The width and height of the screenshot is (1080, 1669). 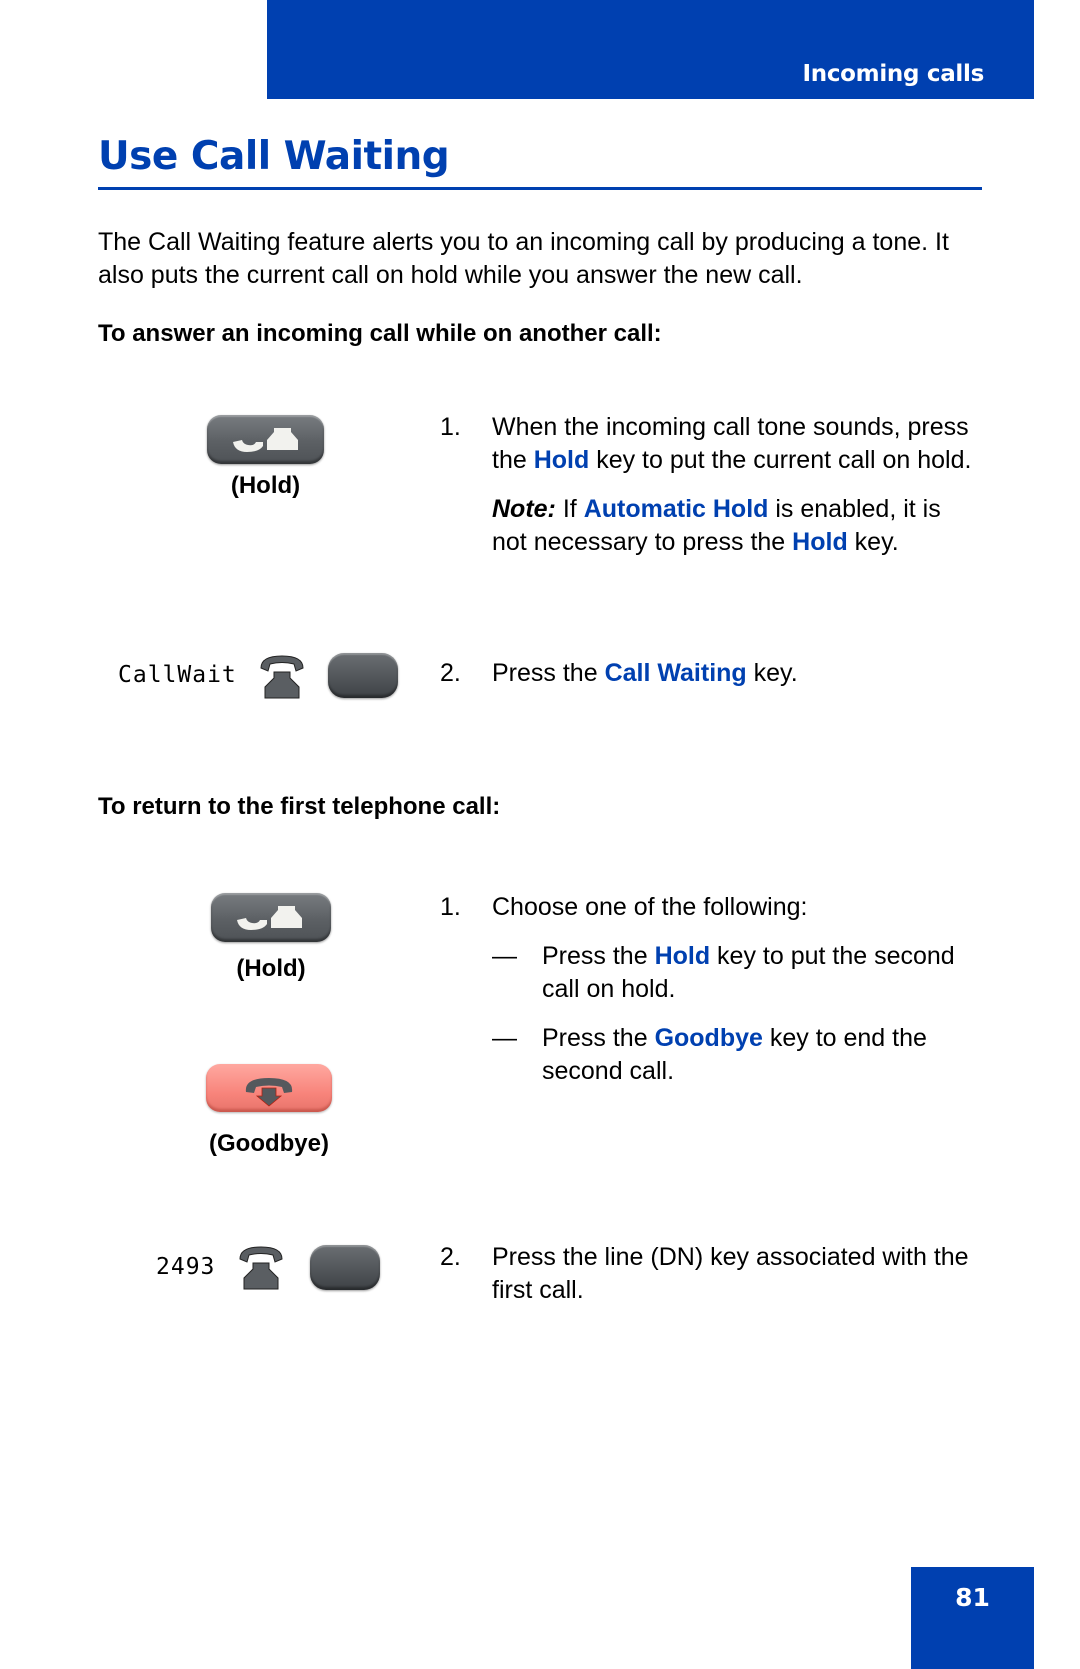 What do you see at coordinates (363, 675) in the screenshot?
I see `callwait-line-key` at bounding box center [363, 675].